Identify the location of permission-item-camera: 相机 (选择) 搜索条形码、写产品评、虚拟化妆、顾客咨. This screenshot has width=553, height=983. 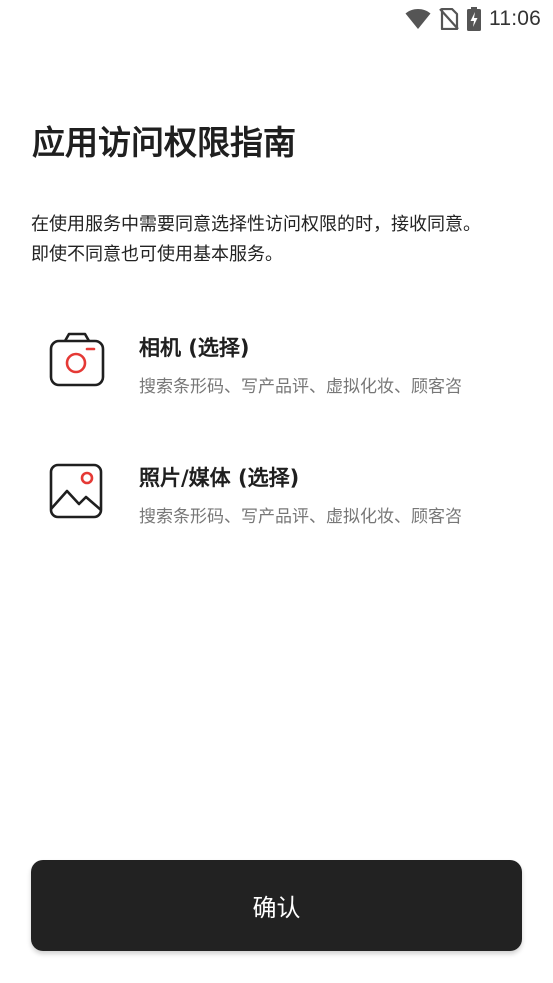
(293, 372).